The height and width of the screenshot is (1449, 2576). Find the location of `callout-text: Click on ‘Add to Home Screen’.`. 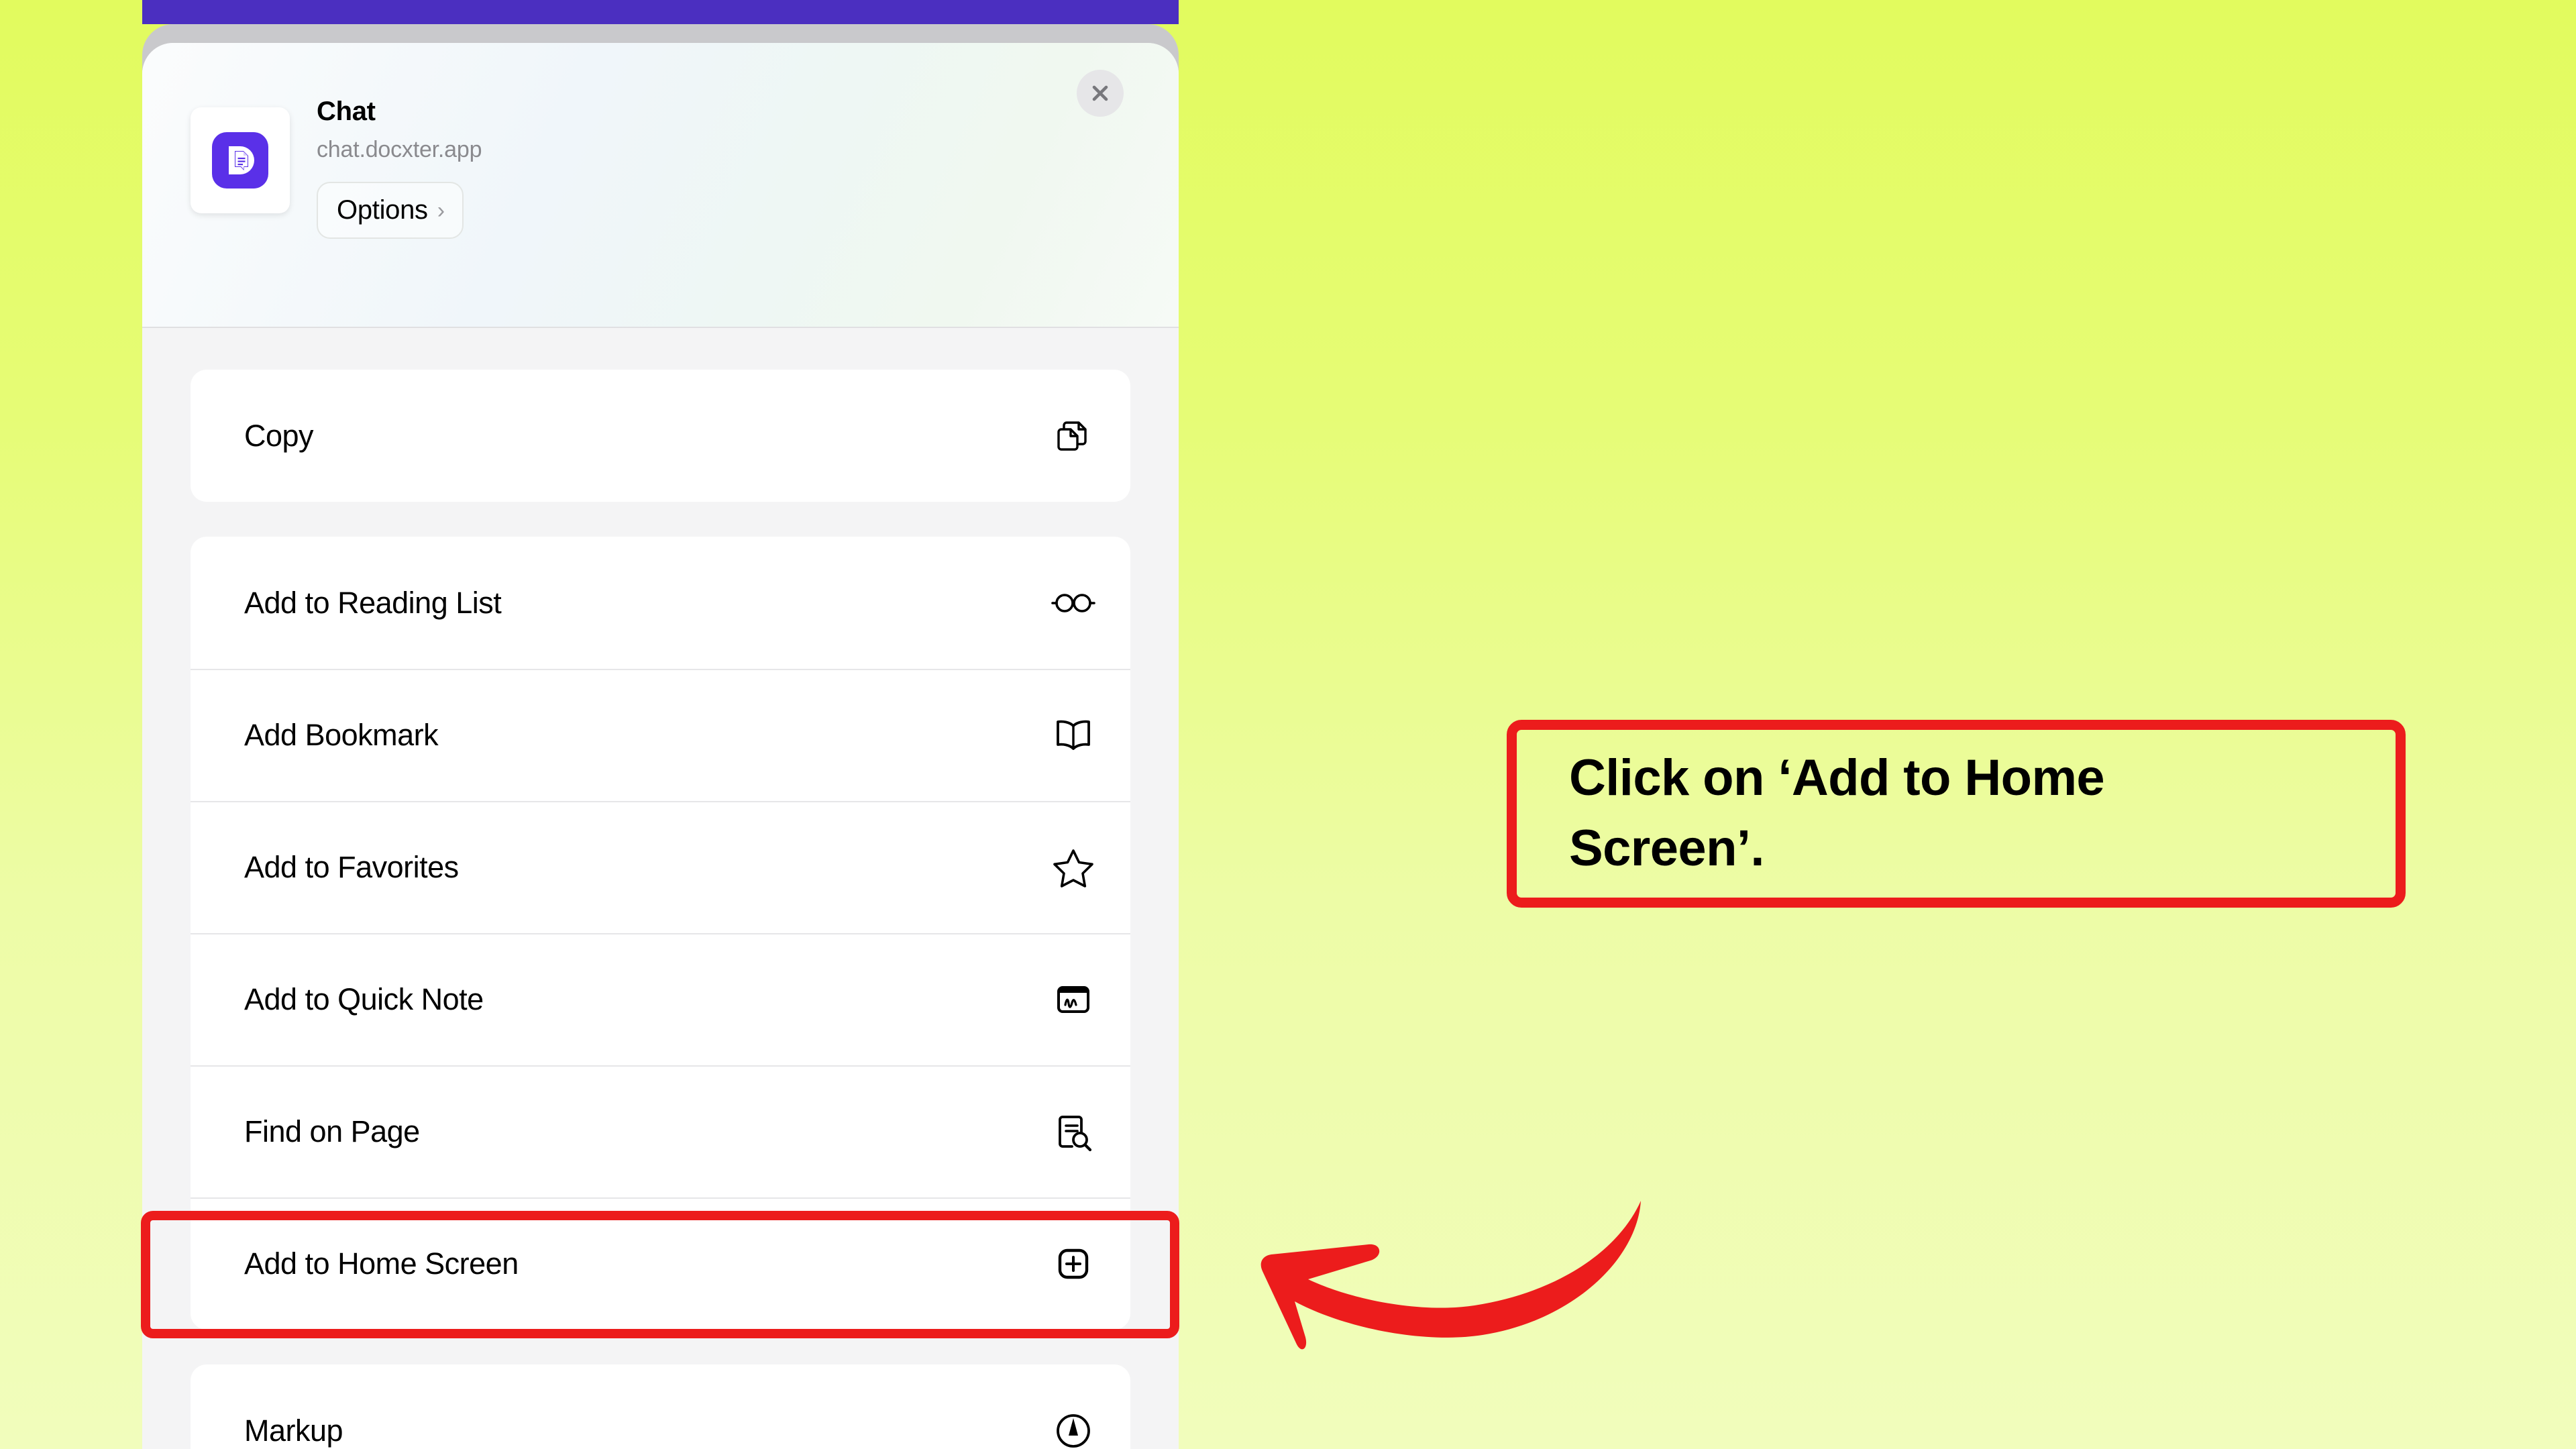

callout-text: Click on ‘Add to Home Screen’. is located at coordinates (1837, 813).